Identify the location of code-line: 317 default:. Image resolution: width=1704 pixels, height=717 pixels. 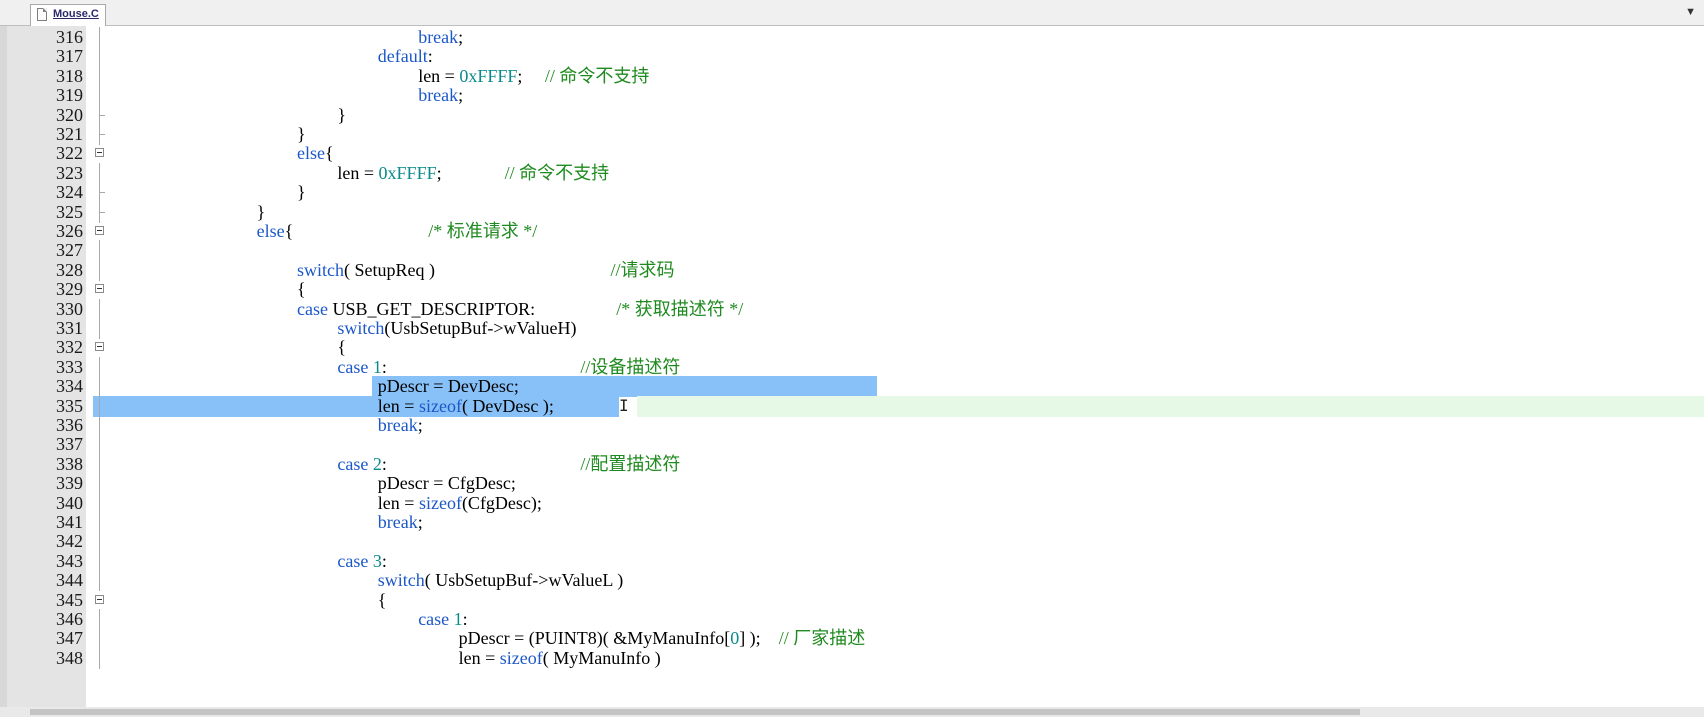
(855, 57).